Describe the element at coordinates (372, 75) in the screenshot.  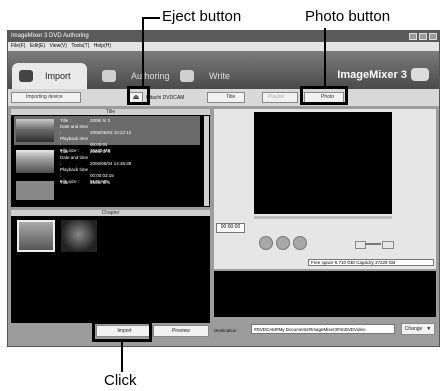
I see `brand-logo: ImageMixer 3` at that location.